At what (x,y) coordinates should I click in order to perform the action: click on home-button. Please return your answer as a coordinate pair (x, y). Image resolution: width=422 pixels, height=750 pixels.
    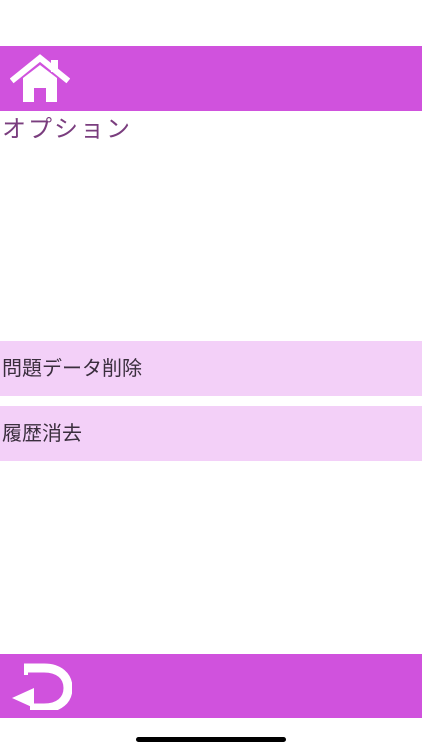
    Looking at the image, I should click on (40, 79).